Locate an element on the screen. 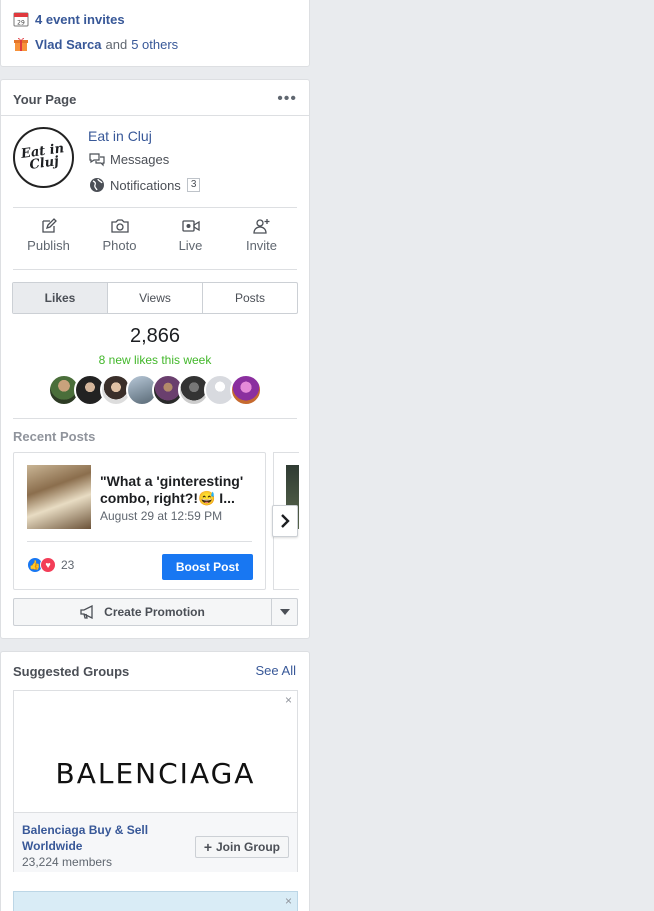 This screenshot has height=911, width=654. chevron-right-icon is located at coordinates (285, 521).